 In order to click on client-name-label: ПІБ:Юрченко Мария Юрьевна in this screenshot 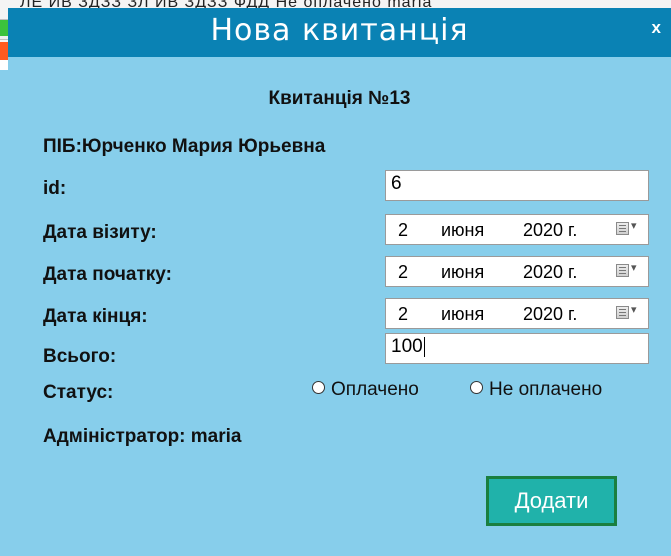, I will do `click(184, 146)`.